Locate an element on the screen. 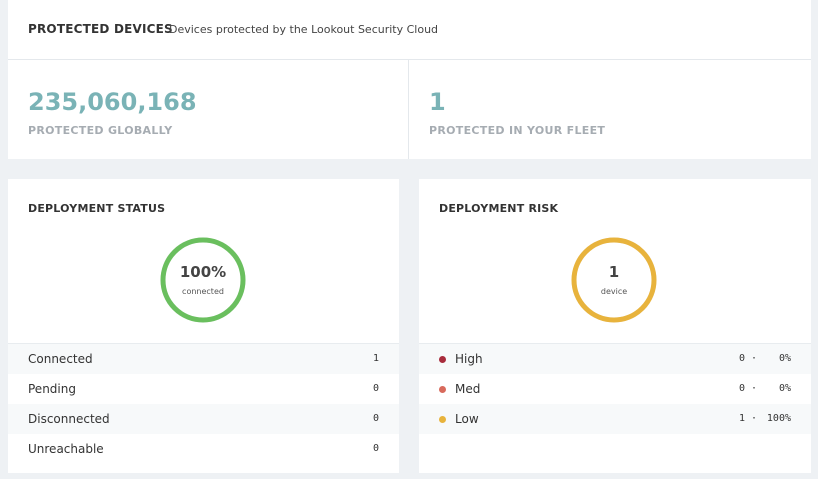  status-row-label: Disconnected is located at coordinates (69, 419).